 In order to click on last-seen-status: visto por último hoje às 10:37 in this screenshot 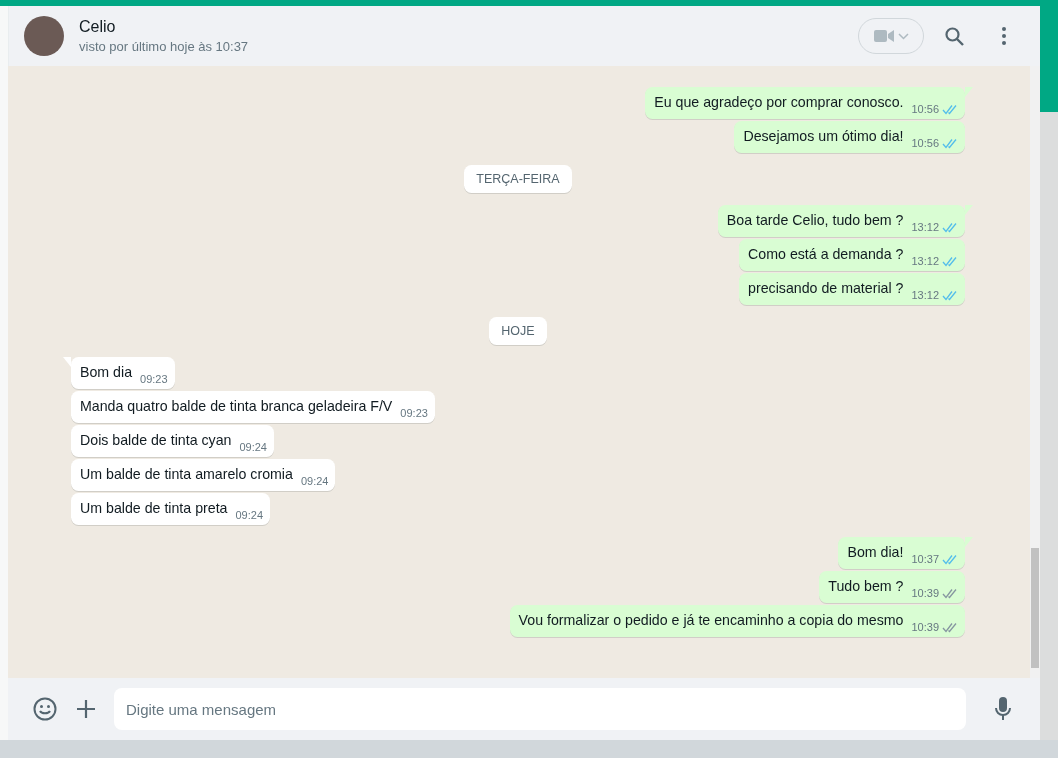, I will do `click(164, 46)`.